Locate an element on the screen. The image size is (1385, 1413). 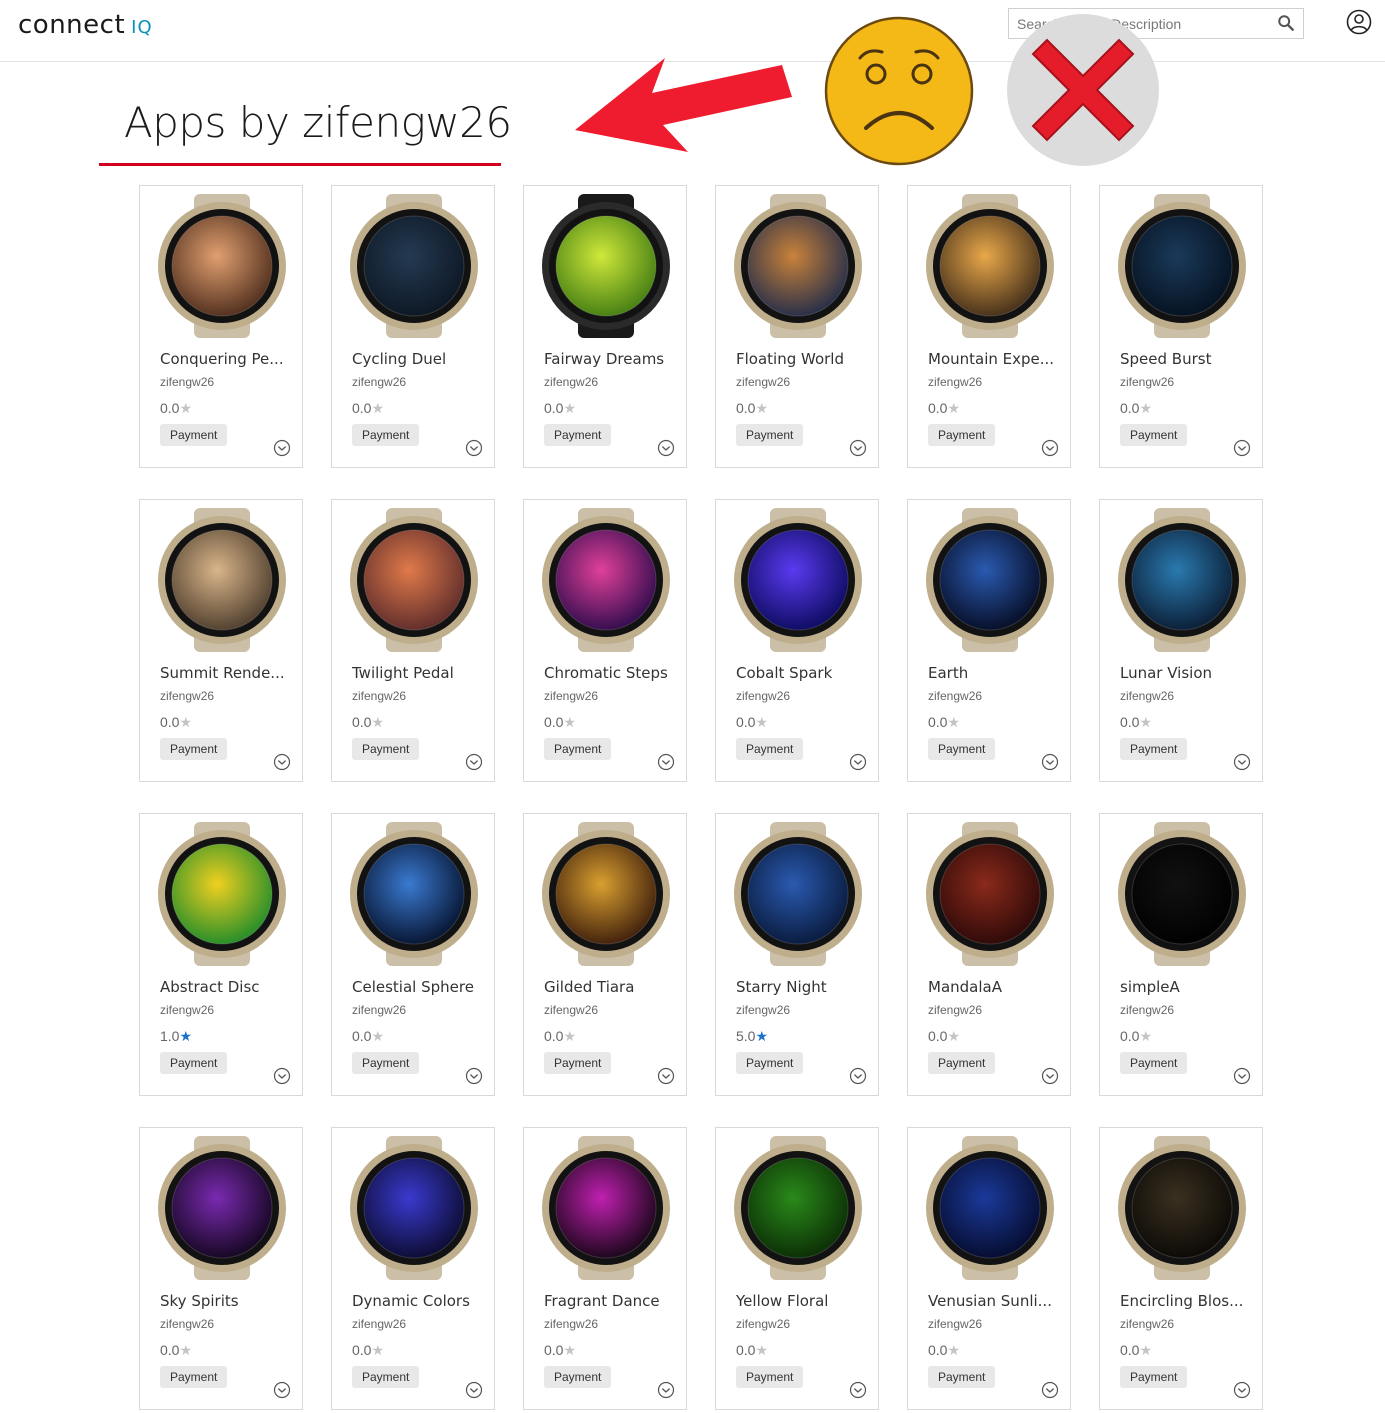
app-card: Cycling Duel zifengw26 0.0★ Payment is located at coordinates (413, 326).